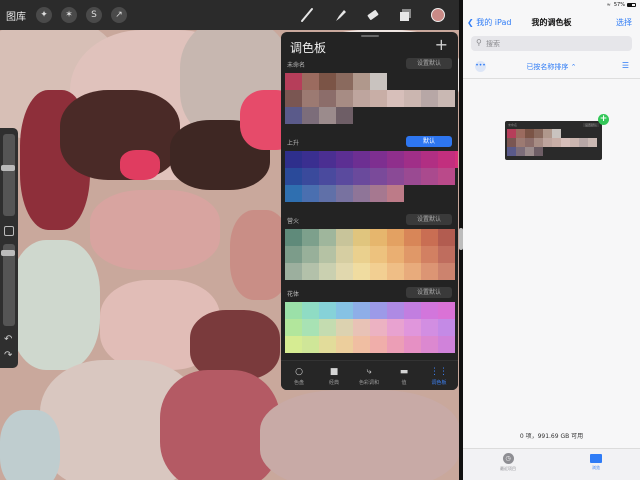 Image resolution: width=640 pixels, height=480 pixels. What do you see at coordinates (8, 253) in the screenshot?
I see `opacity-knob` at bounding box center [8, 253].